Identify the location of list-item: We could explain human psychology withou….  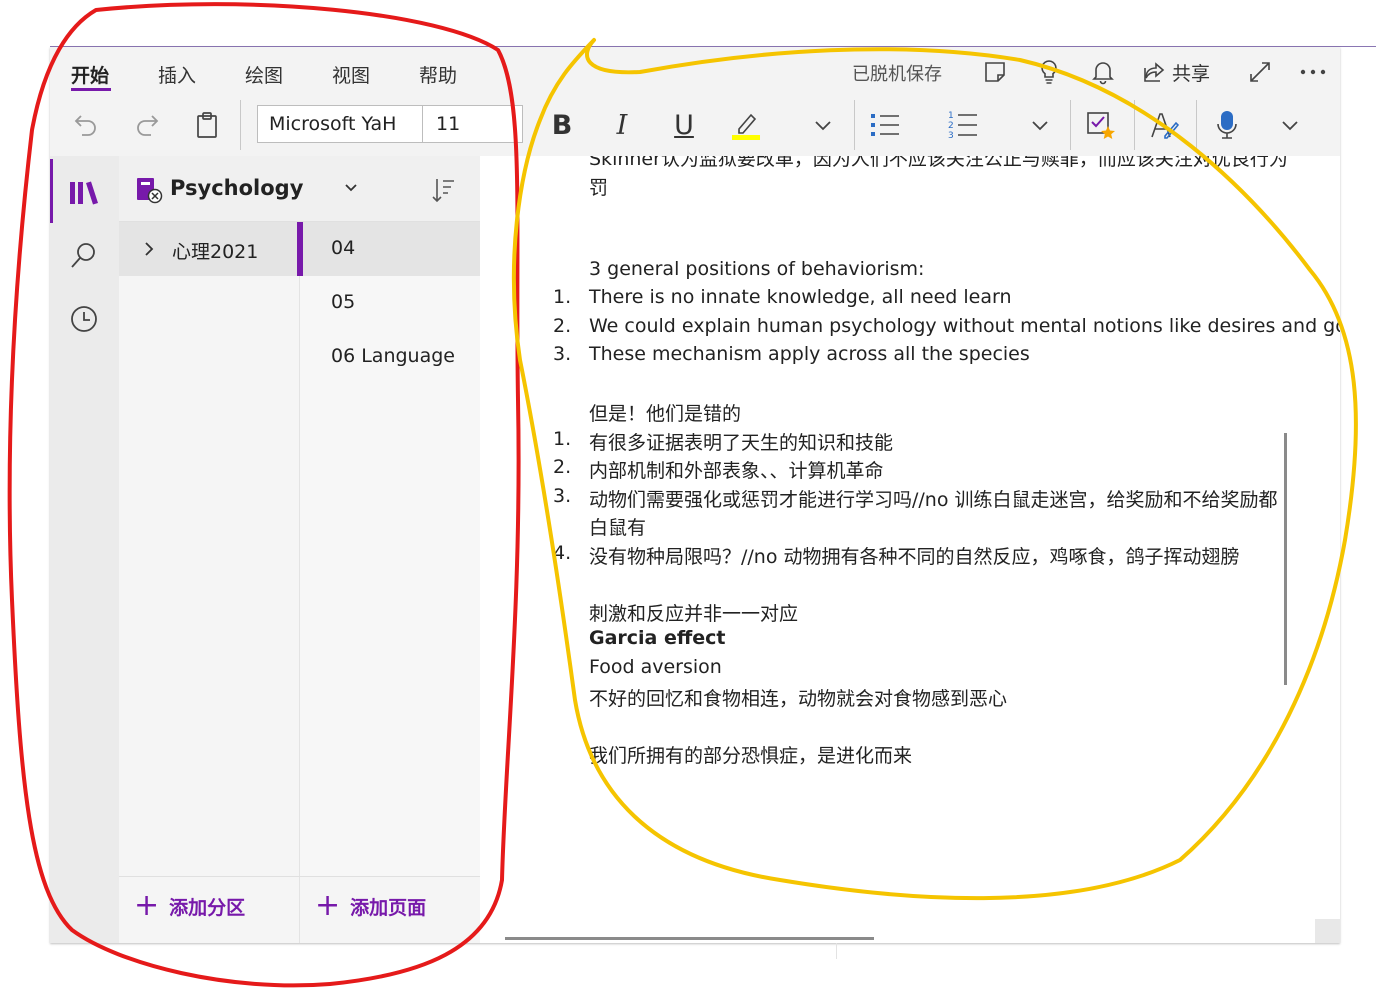
(964, 326).